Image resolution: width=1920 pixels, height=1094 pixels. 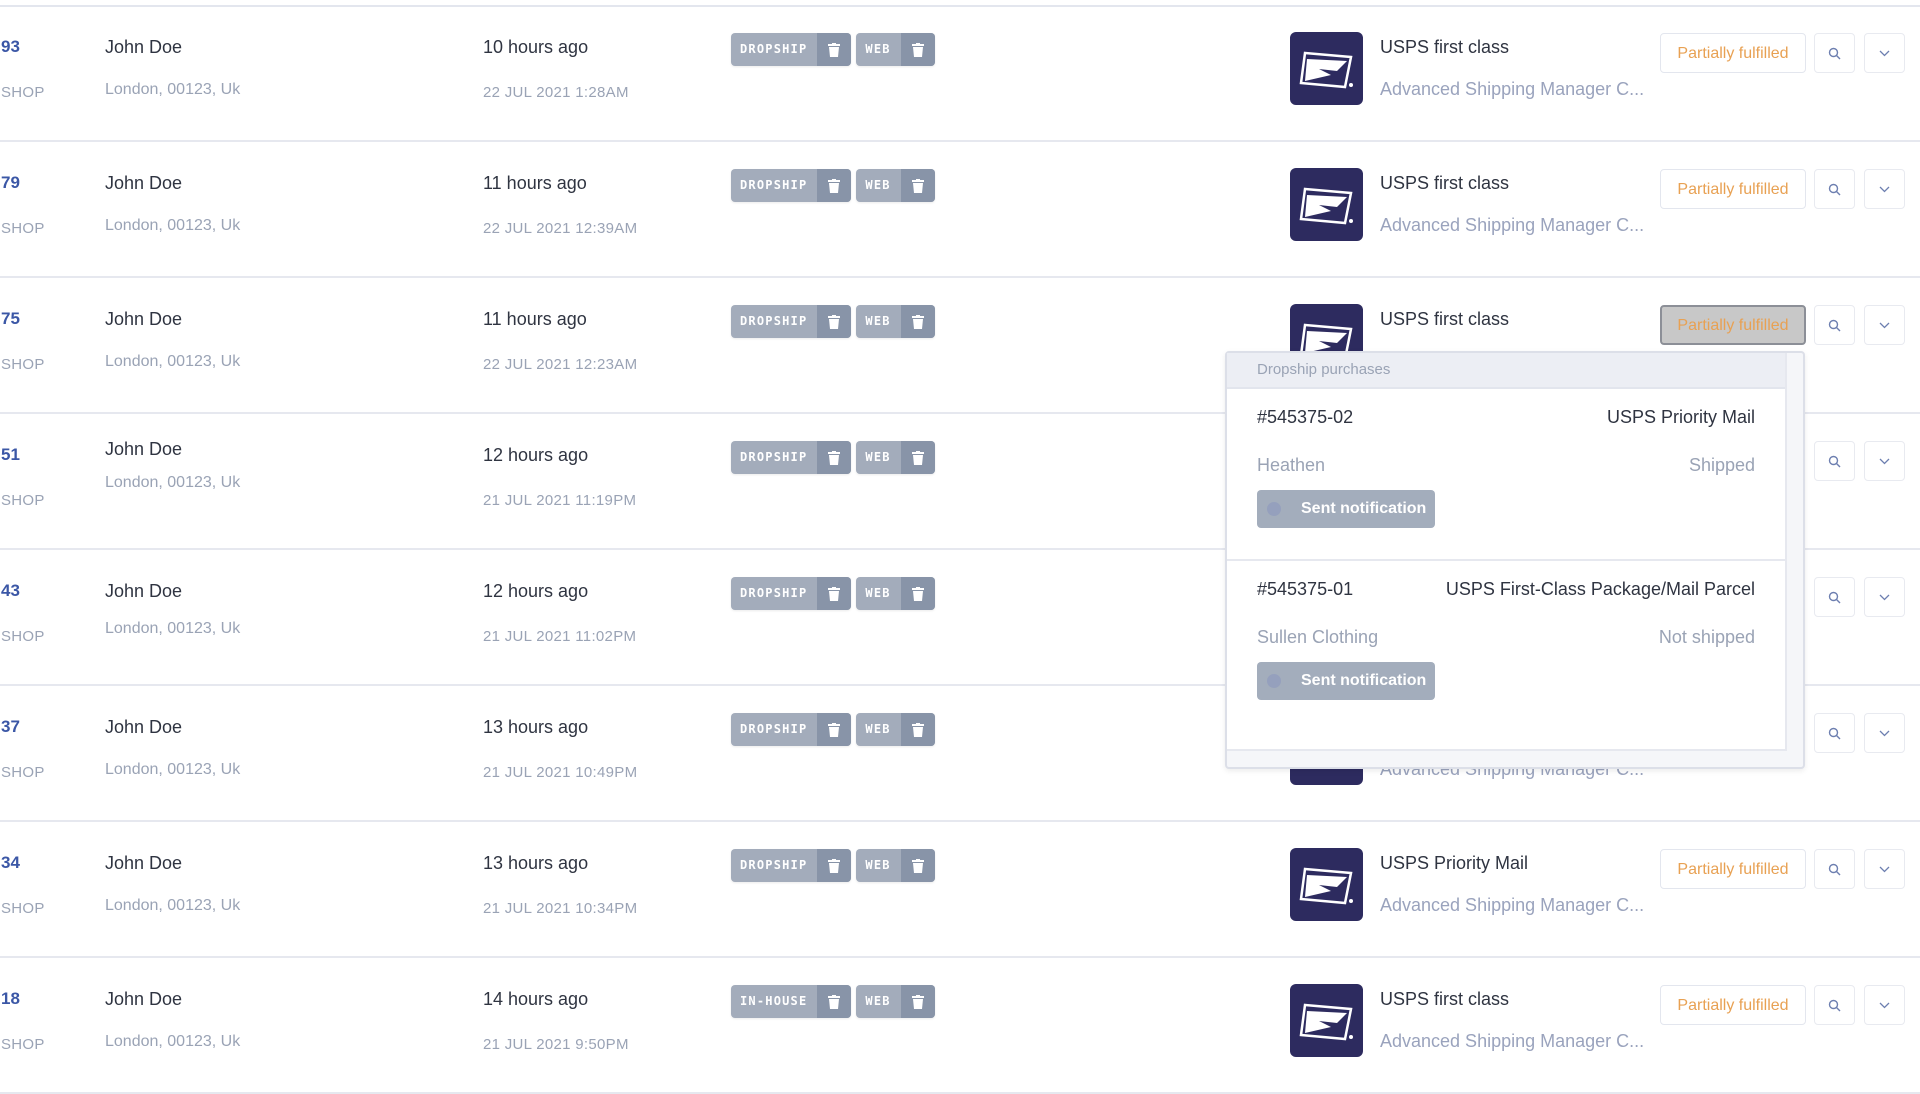 I want to click on order-time-absolute: 21 JUL 2021 10:49PM, so click(x=560, y=772).